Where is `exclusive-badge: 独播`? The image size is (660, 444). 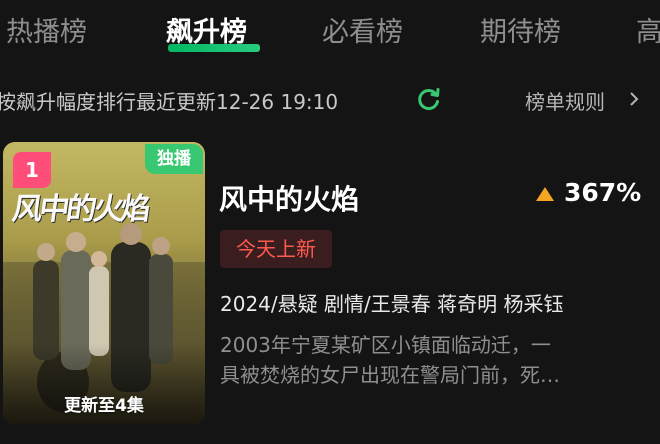
exclusive-badge: 独播 is located at coordinates (174, 159).